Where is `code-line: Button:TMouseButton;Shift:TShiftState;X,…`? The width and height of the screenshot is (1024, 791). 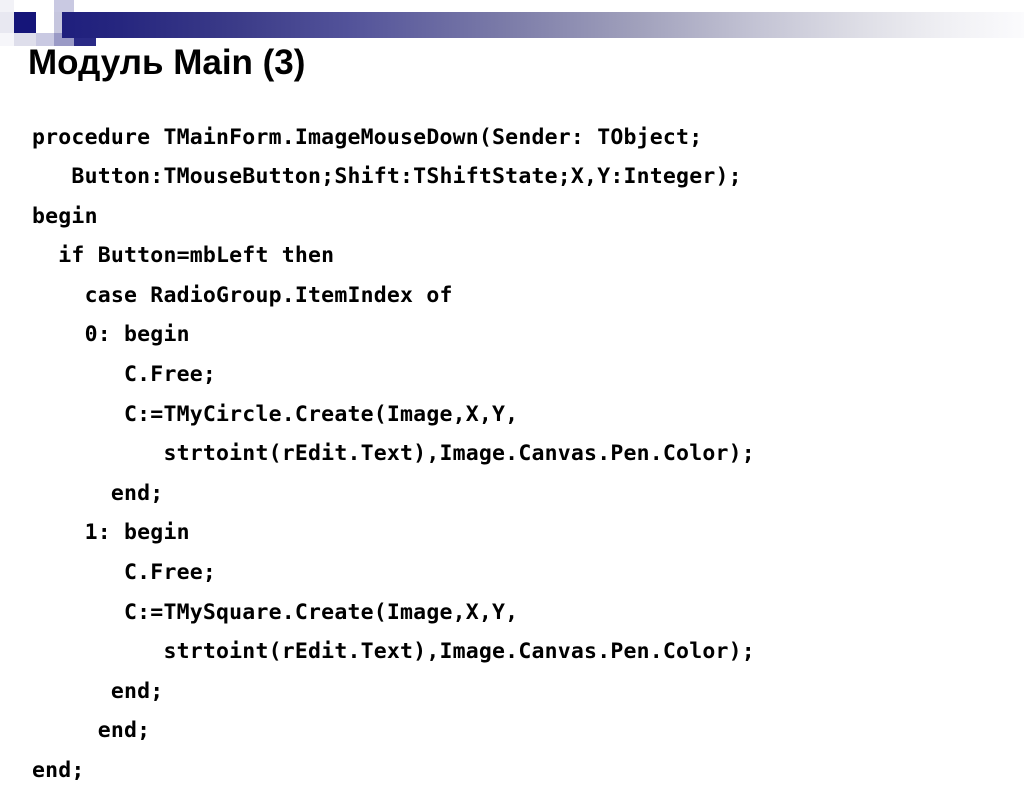
code-line: Button:TMouseButton;Shift:TShiftState;X,… is located at coordinates (387, 177).